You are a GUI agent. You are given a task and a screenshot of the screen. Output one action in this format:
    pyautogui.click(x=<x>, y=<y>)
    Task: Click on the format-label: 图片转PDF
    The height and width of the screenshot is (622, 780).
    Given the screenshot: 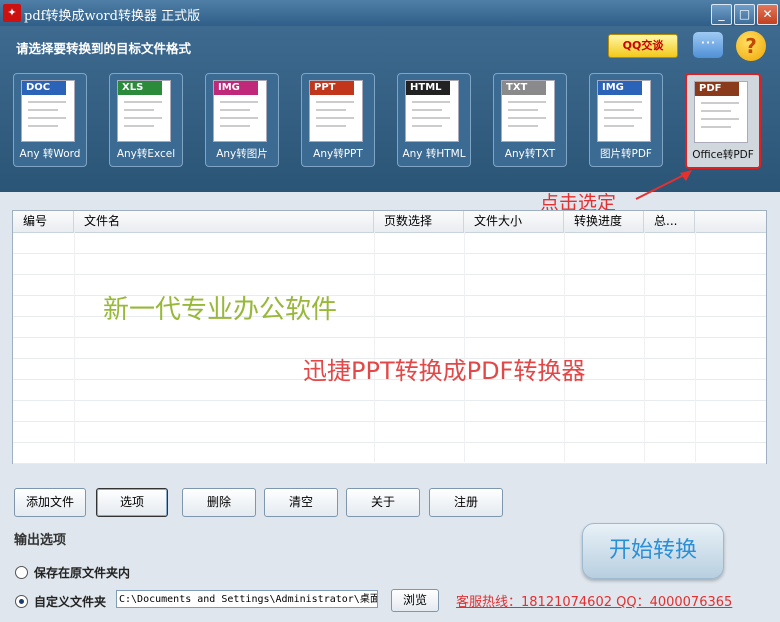 What is the action you would take?
    pyautogui.click(x=626, y=154)
    